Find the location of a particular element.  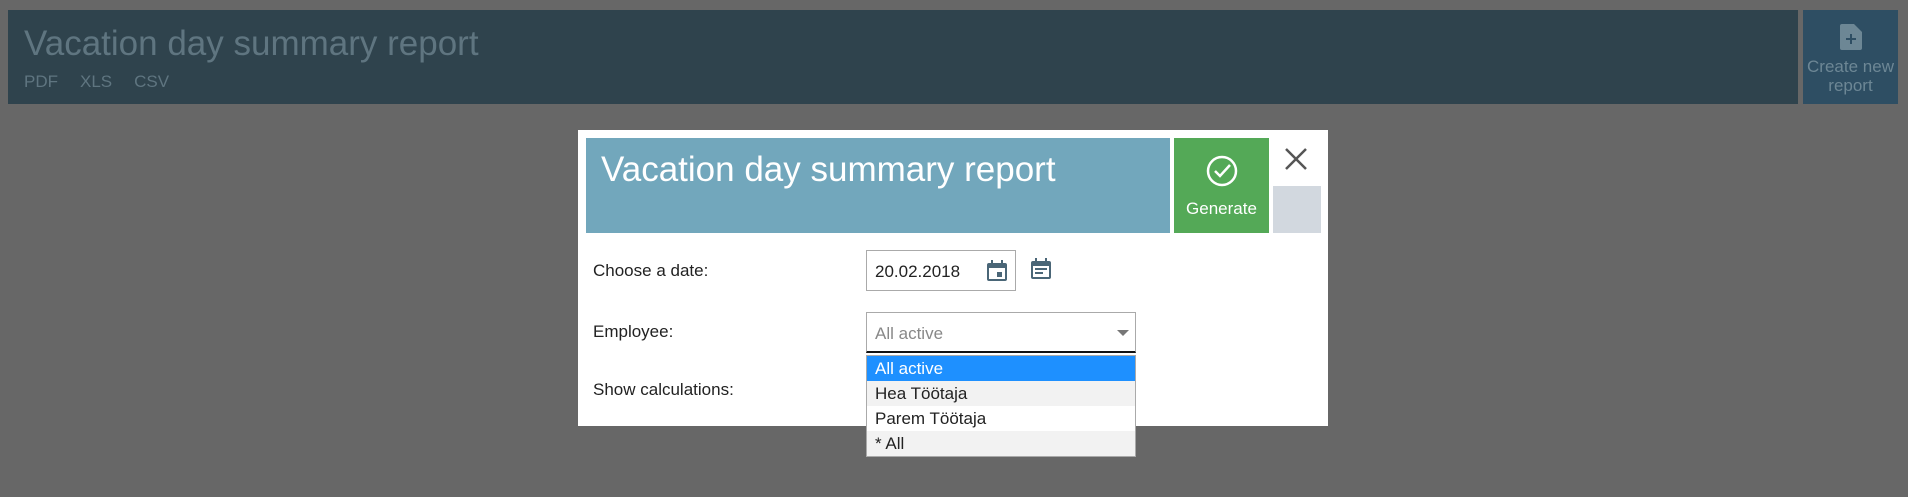

chevron-down-icon is located at coordinates (1123, 333).